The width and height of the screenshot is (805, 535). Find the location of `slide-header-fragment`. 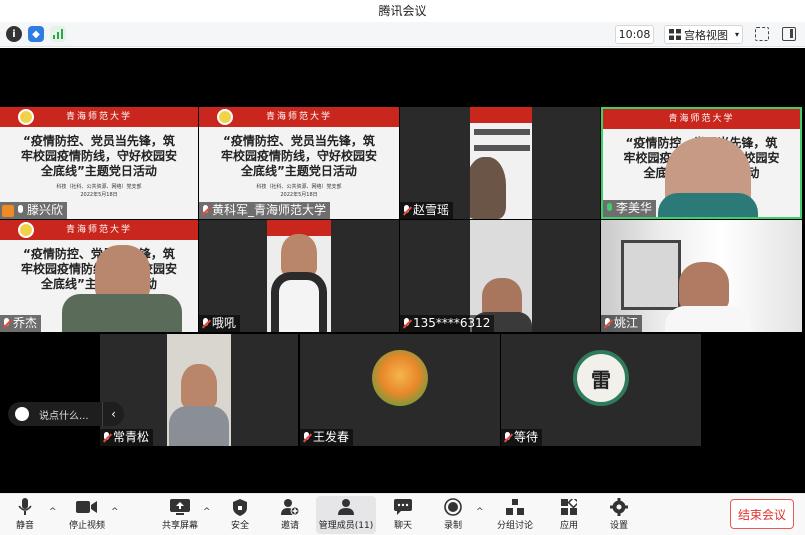

slide-header-fragment is located at coordinates (501, 115).